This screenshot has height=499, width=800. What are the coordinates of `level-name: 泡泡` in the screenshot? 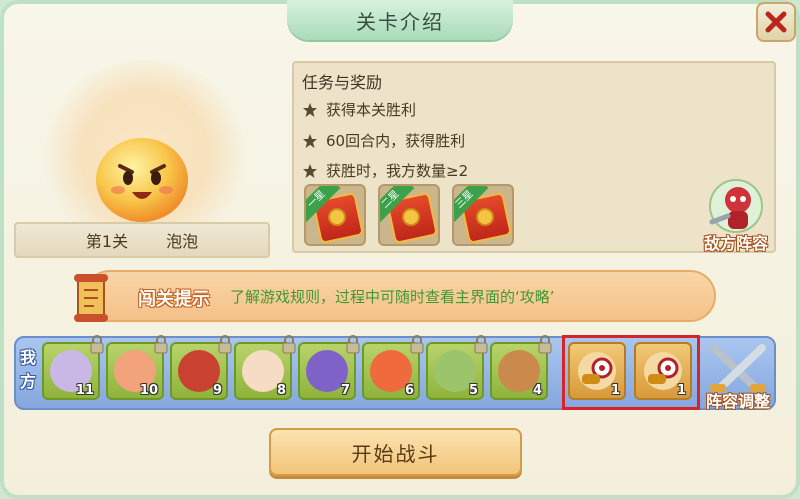 It's located at (182, 241).